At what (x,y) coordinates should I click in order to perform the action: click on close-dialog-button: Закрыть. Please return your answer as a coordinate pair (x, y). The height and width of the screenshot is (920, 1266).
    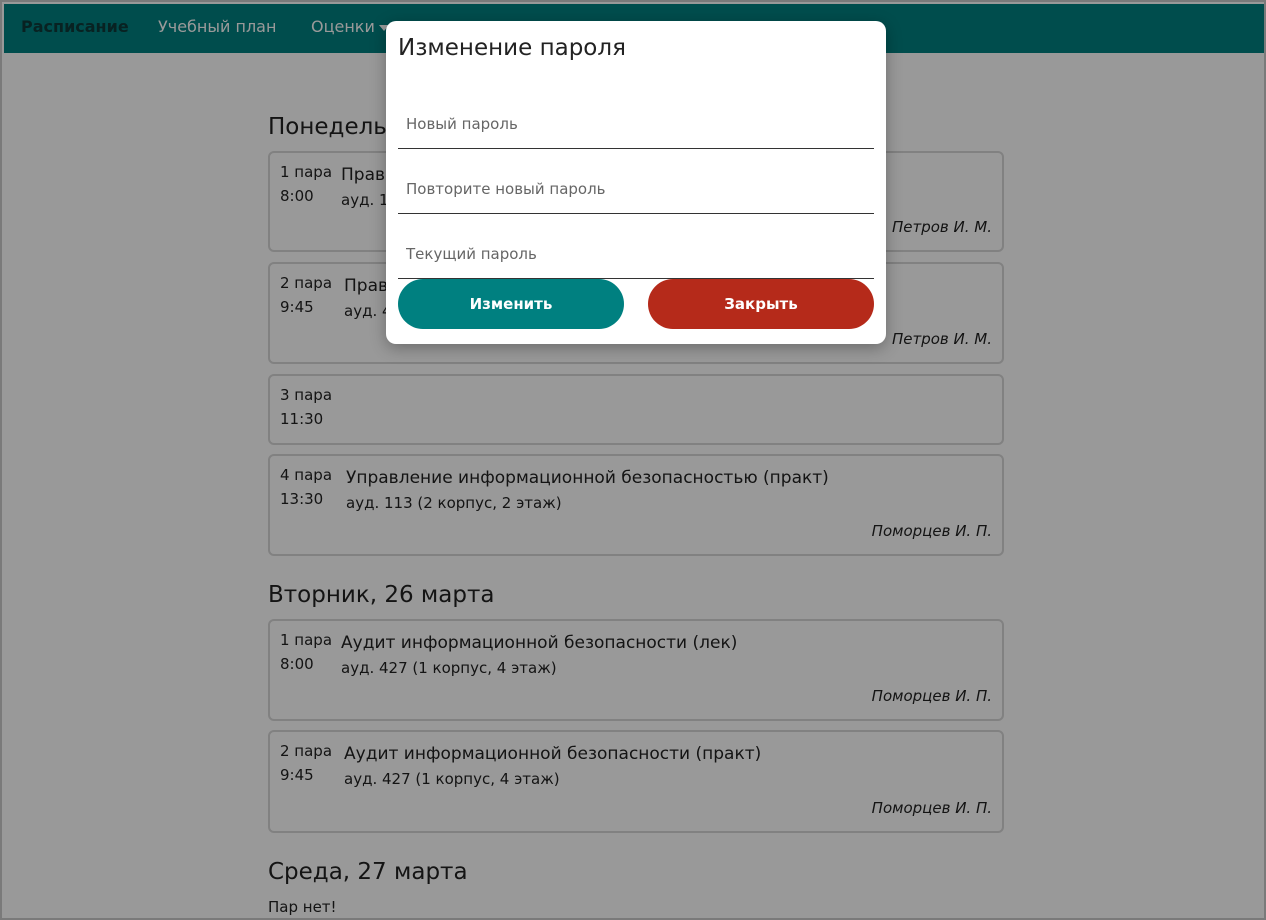
    Looking at the image, I should click on (761, 304).